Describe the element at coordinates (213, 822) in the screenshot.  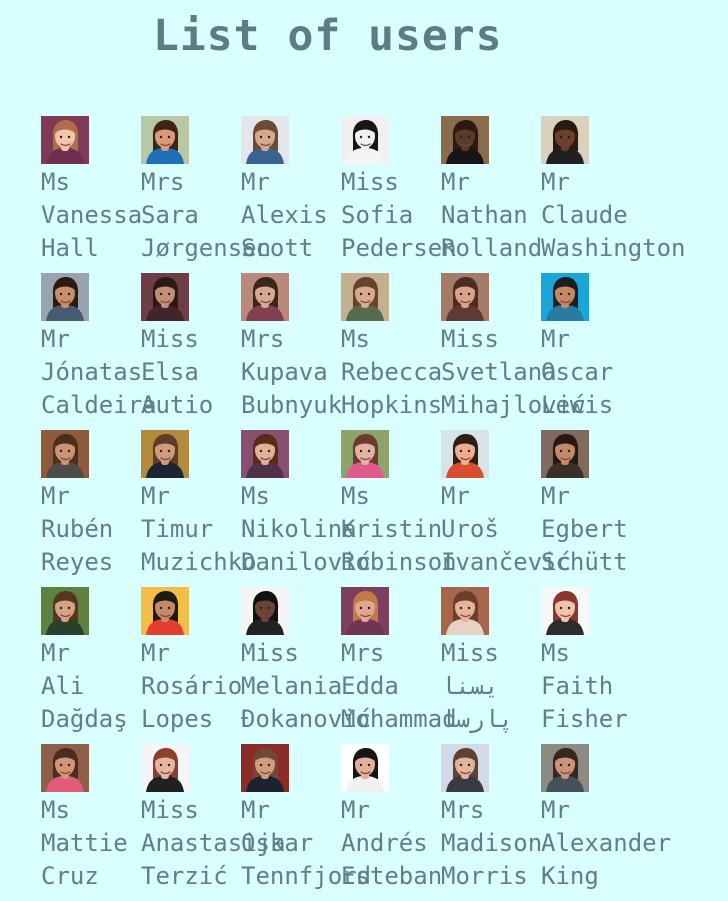
I see `user-card: Miss Anastasija Terzić` at that location.